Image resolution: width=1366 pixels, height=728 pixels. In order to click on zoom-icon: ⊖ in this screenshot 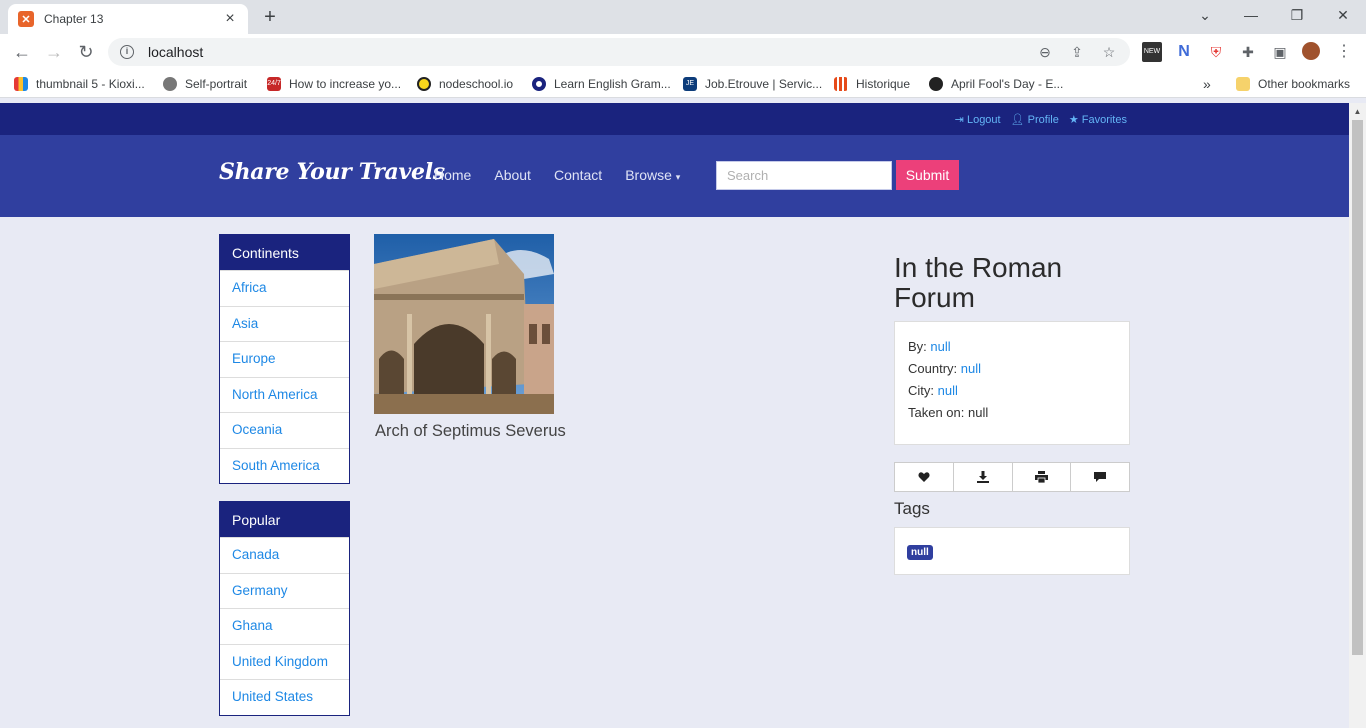, I will do `click(1045, 52)`.